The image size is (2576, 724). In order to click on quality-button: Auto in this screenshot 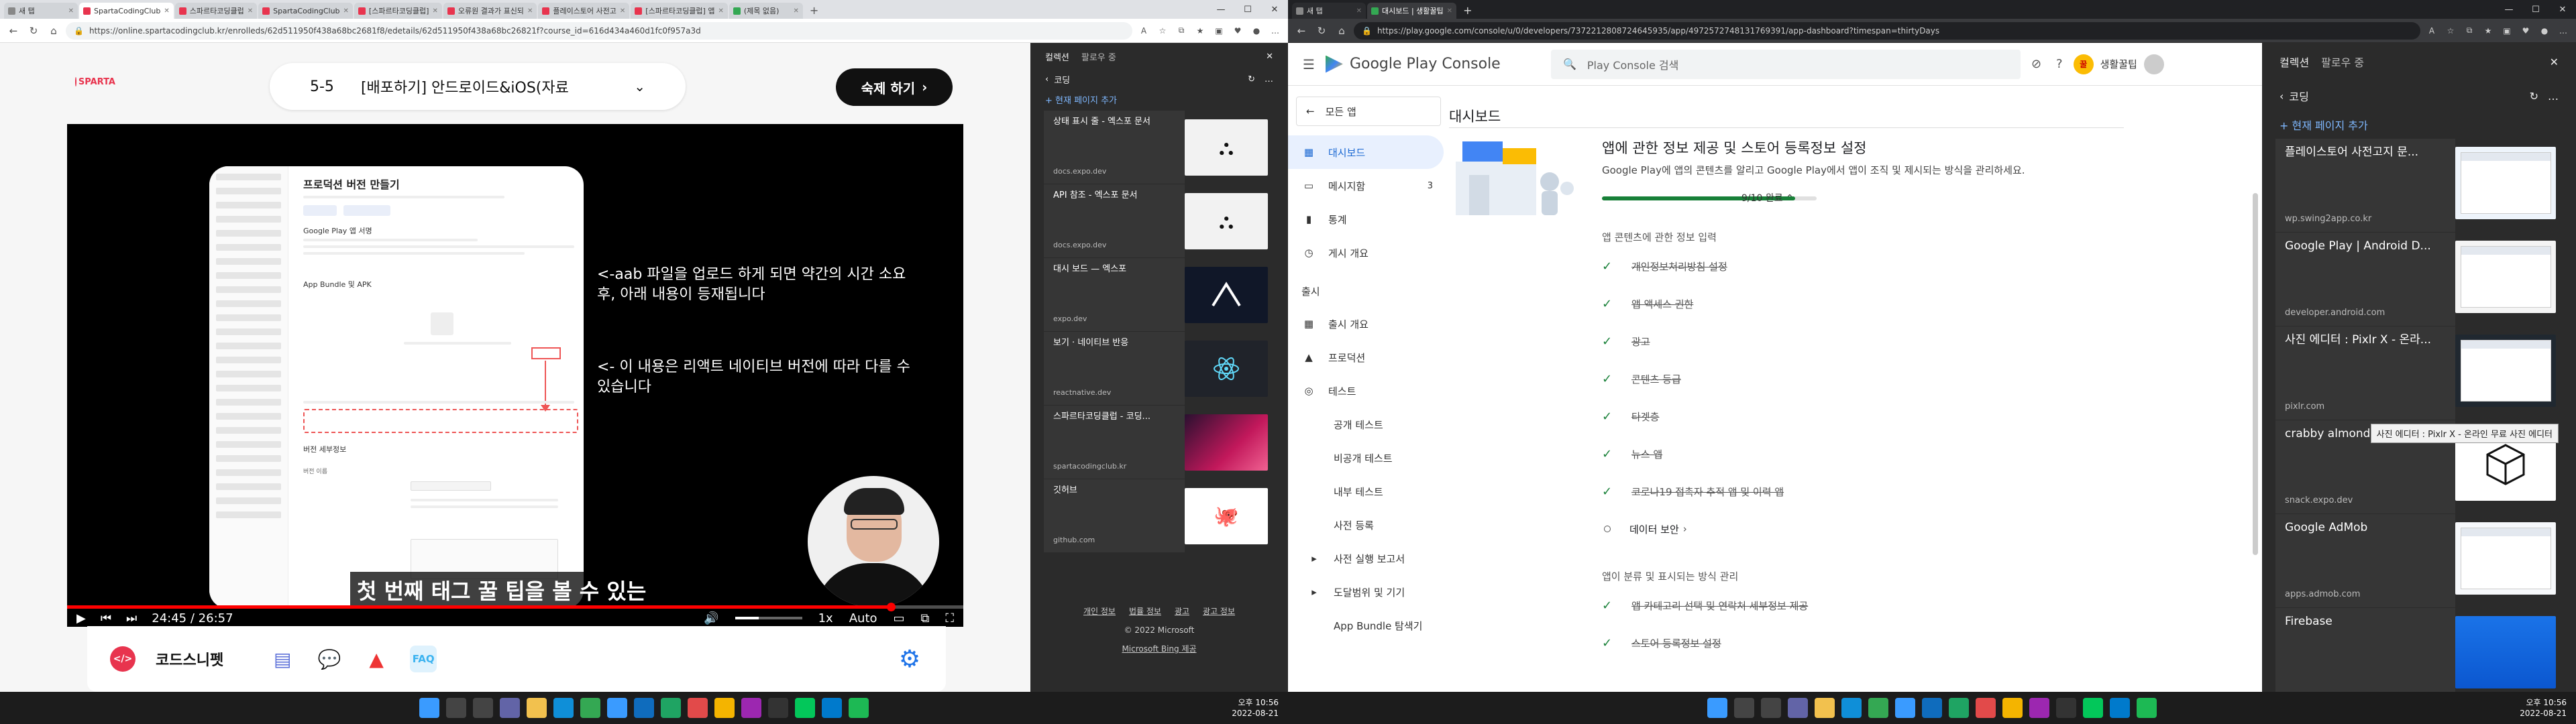, I will do `click(863, 618)`.